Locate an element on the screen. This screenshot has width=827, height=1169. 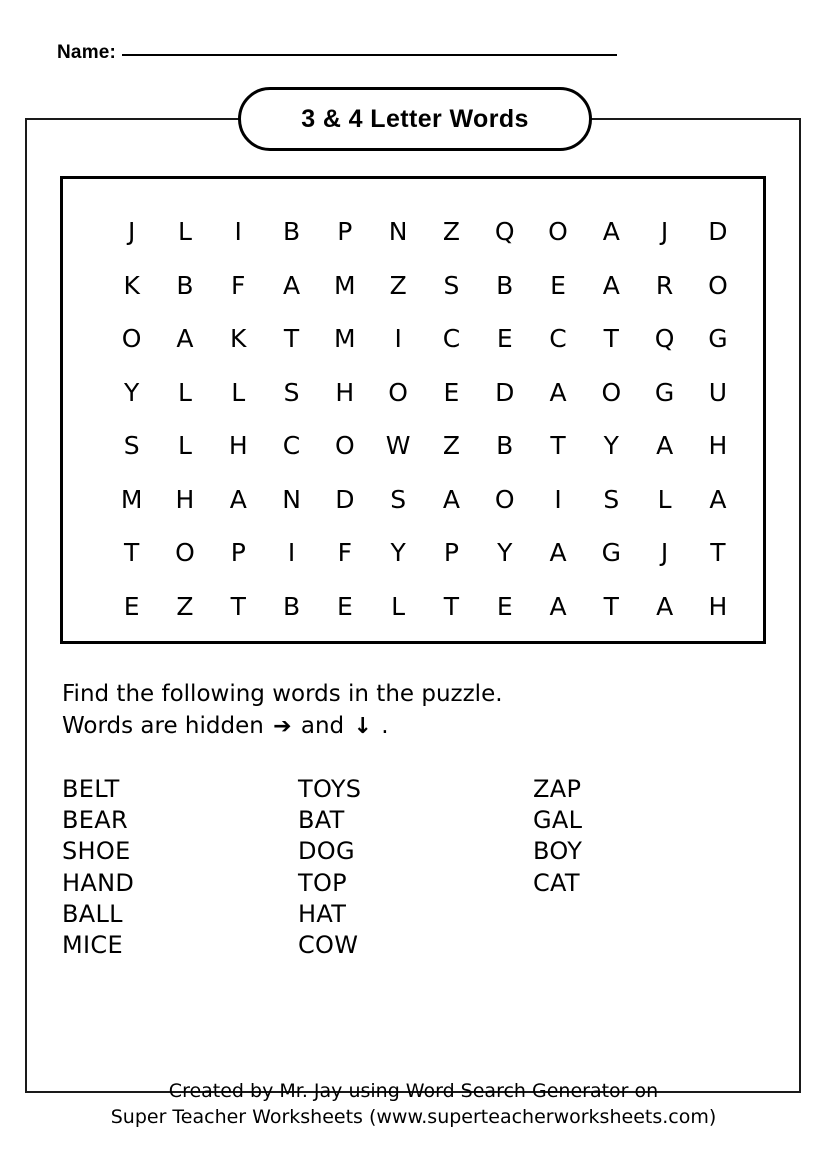
word-list-item: COW is located at coordinates (415, 945).